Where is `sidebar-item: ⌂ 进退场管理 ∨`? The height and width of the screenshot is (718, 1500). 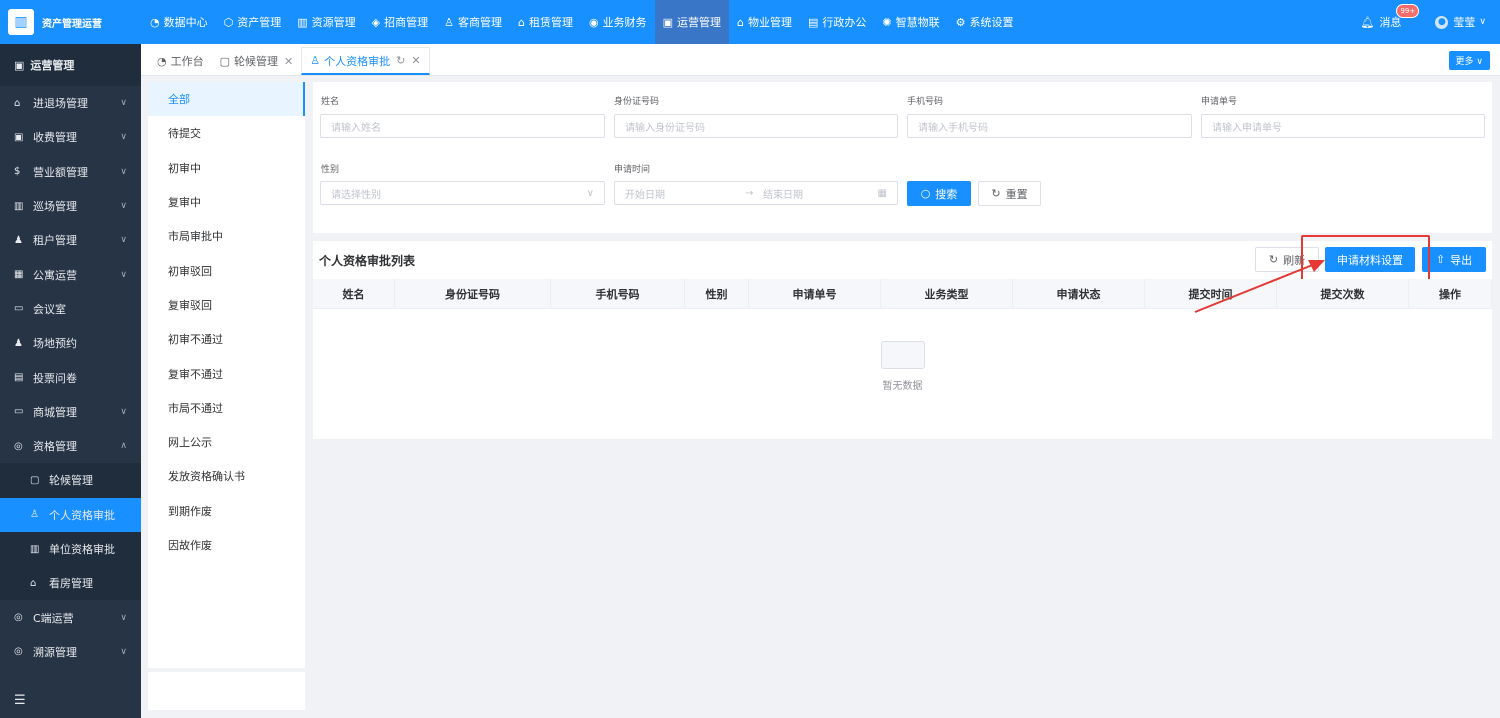
sidebar-item: ⌂ 进退场管理 ∨ is located at coordinates (70, 103).